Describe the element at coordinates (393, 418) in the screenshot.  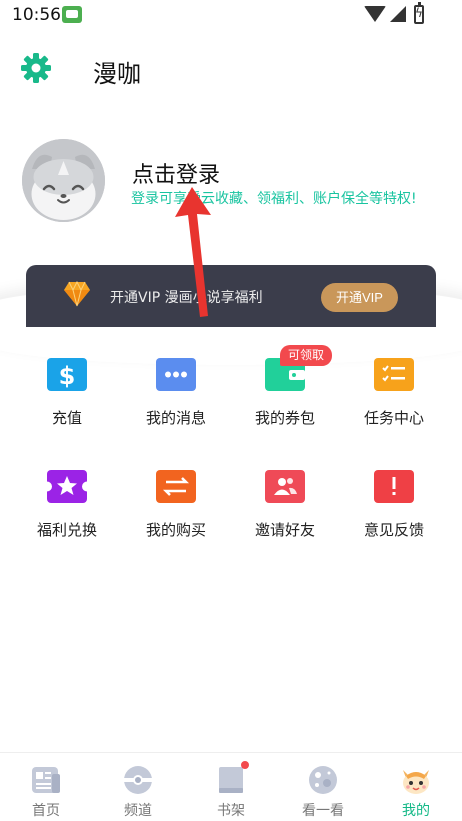
I see `grid-label: 任务中心` at that location.